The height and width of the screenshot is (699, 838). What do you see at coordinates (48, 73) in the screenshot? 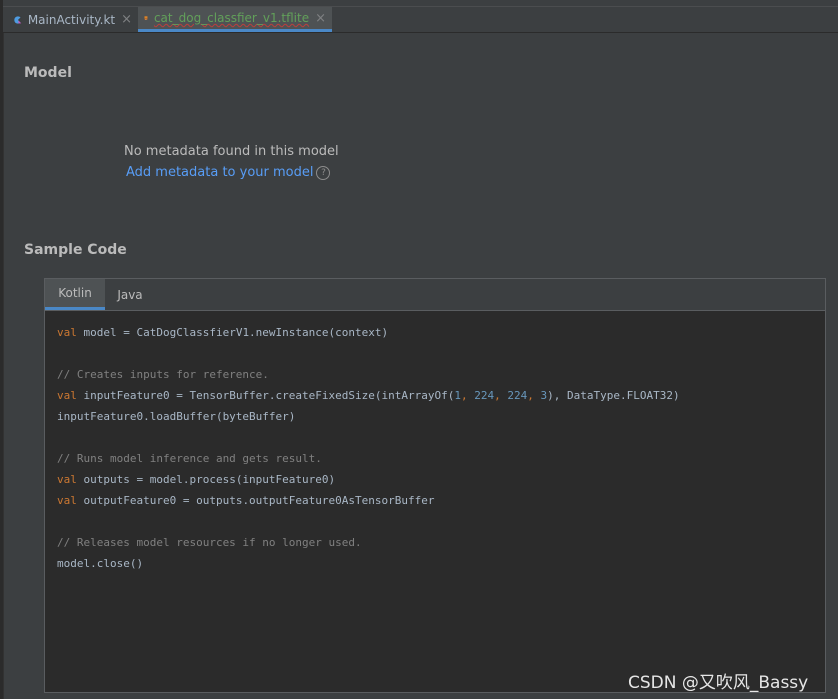
I see `model-section-title: Model` at bounding box center [48, 73].